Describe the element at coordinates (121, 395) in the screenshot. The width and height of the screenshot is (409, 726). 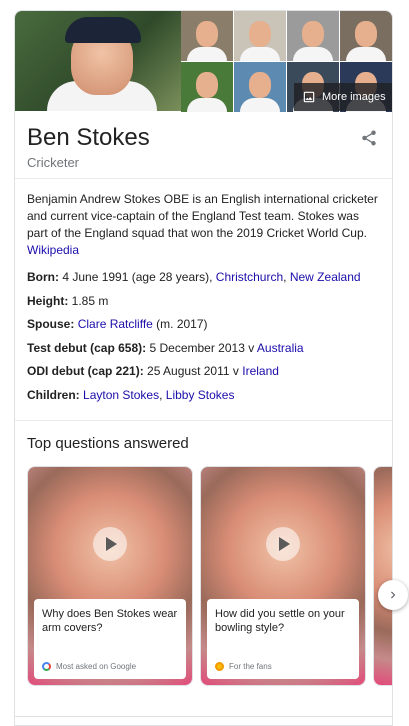
I see `layton-stokes-link: Layton Stokes` at that location.